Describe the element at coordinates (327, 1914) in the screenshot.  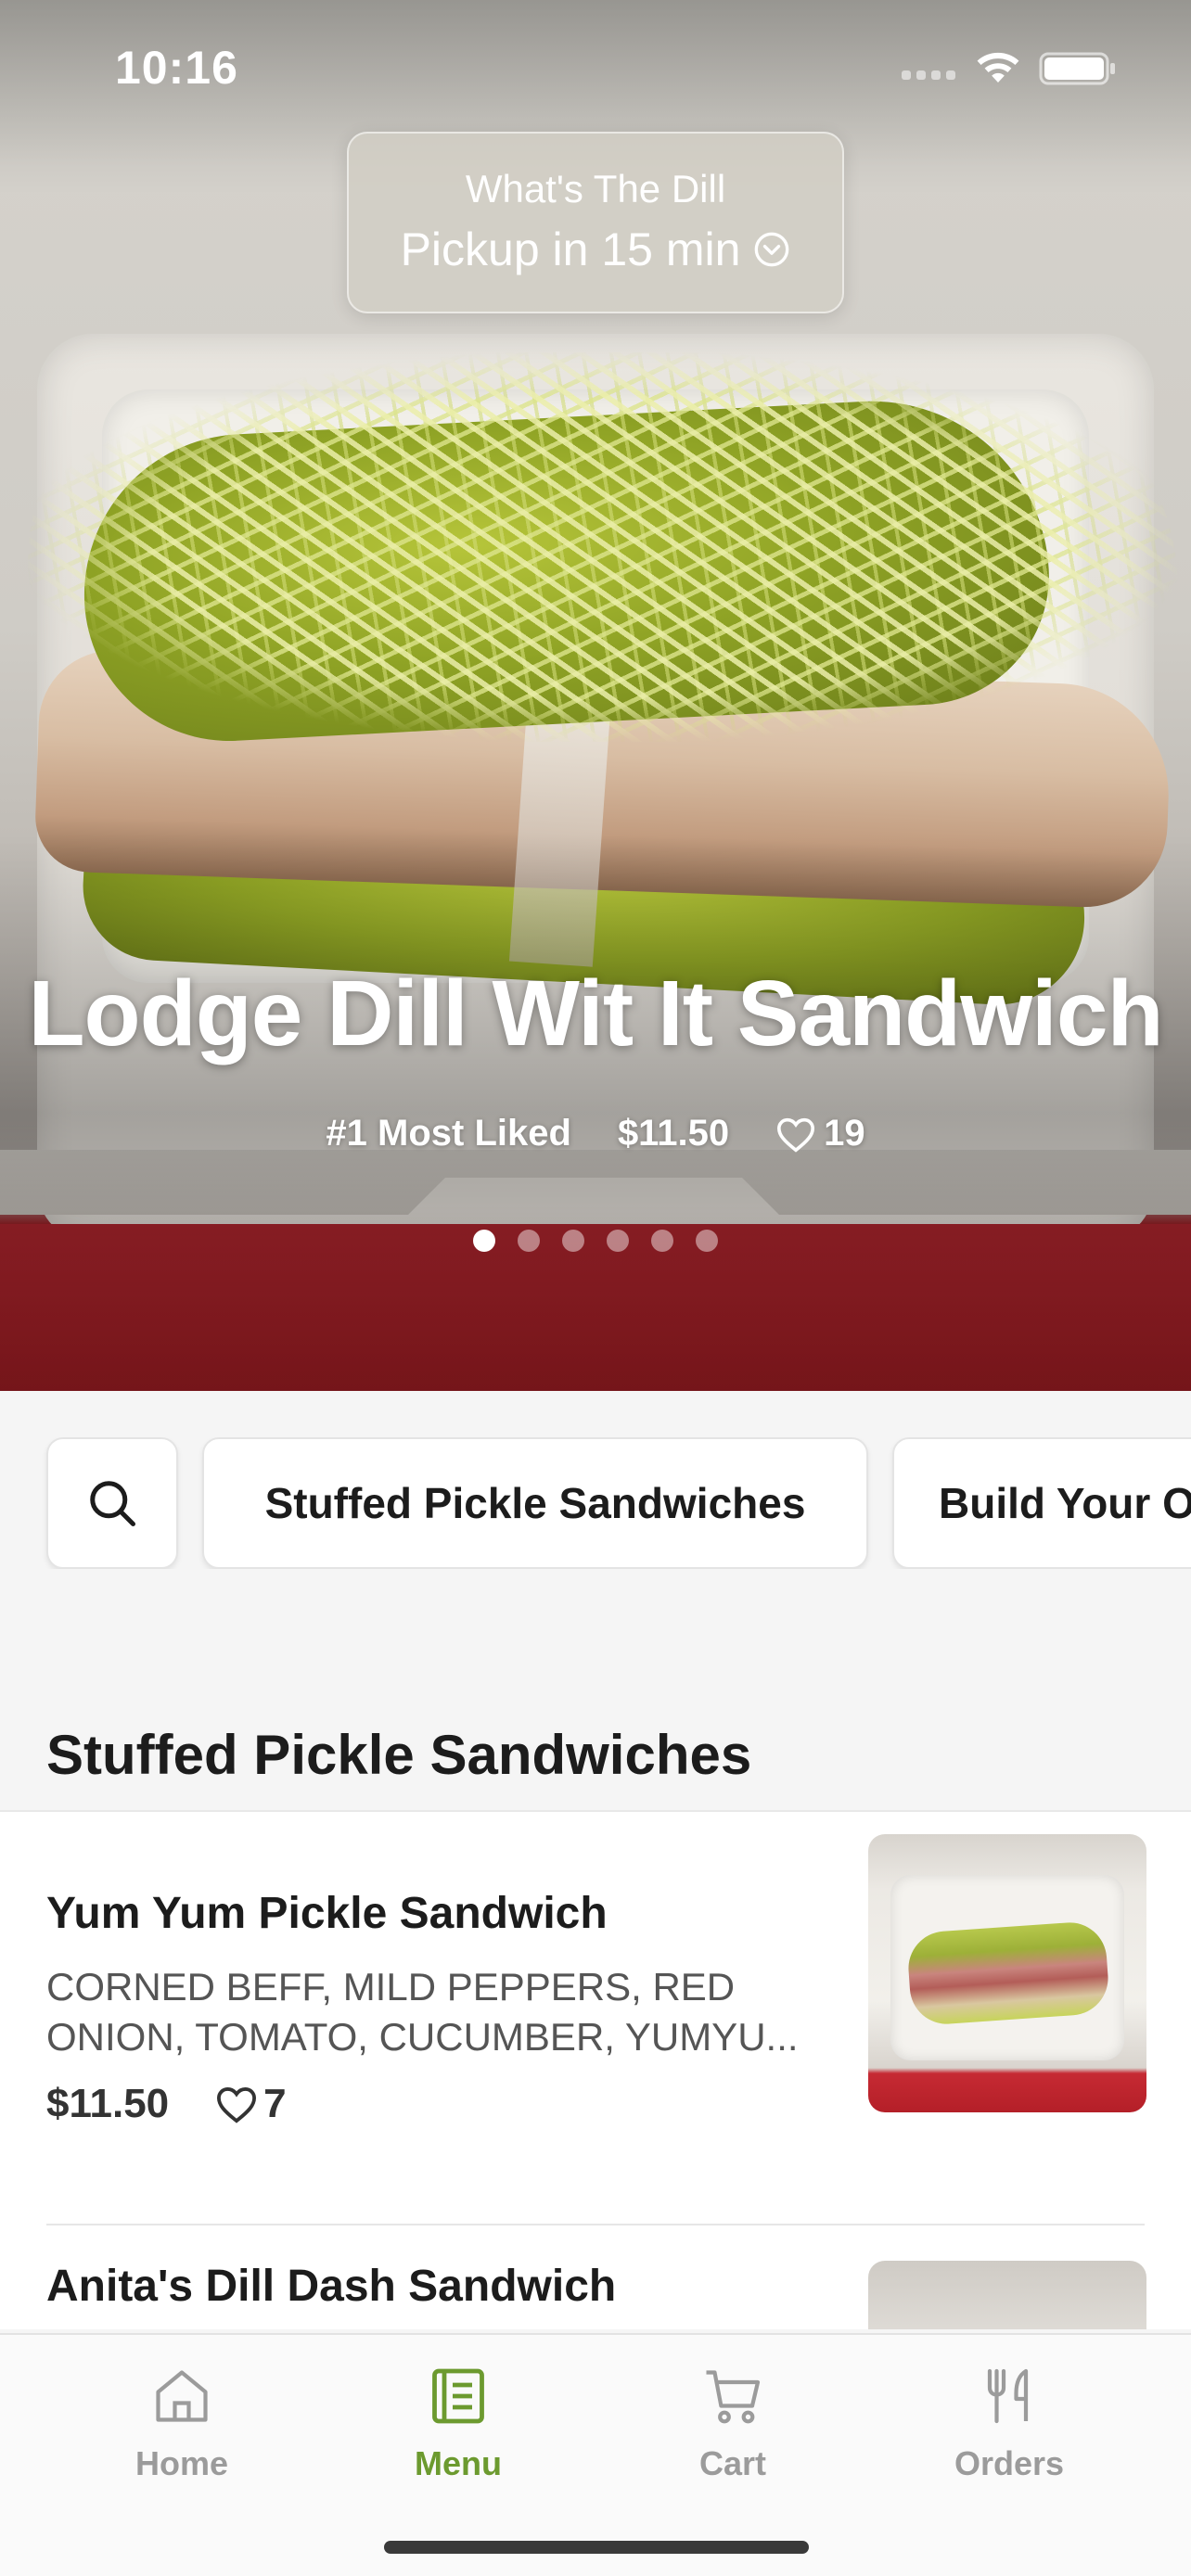
I see `menu-item-name: Yum Yum Pickle Sandwich` at that location.